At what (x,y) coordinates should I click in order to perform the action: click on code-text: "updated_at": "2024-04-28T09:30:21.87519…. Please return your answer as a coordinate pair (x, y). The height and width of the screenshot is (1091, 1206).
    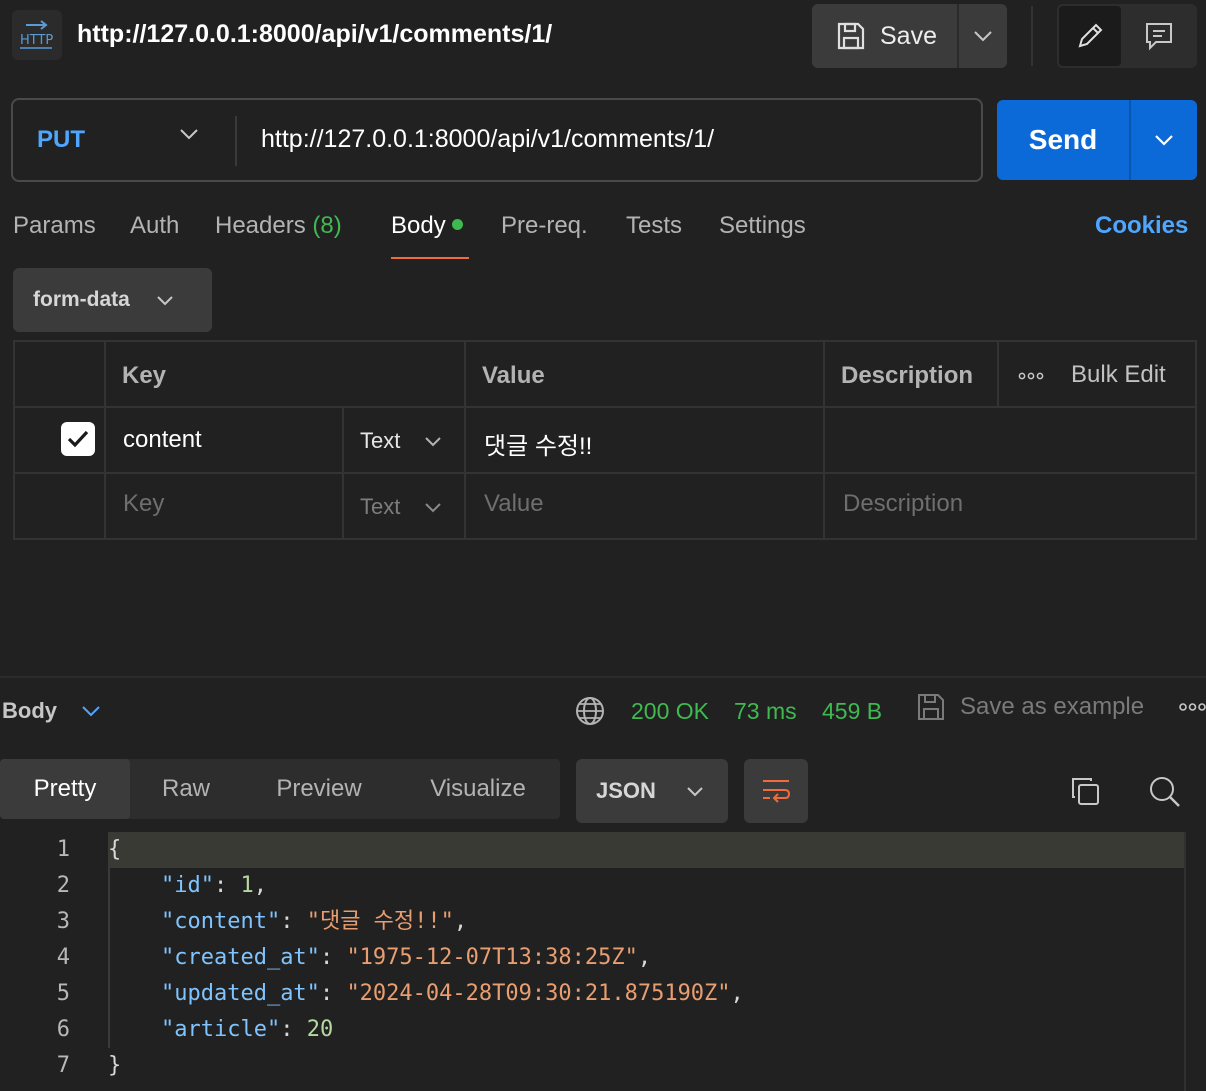
    Looking at the image, I should click on (452, 993).